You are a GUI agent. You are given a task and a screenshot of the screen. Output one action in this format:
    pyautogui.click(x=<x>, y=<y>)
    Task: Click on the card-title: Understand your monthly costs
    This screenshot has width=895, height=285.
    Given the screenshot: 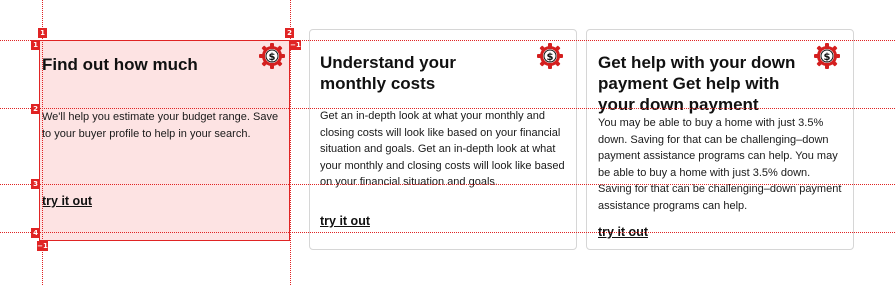 What is the action you would take?
    pyautogui.click(x=388, y=73)
    